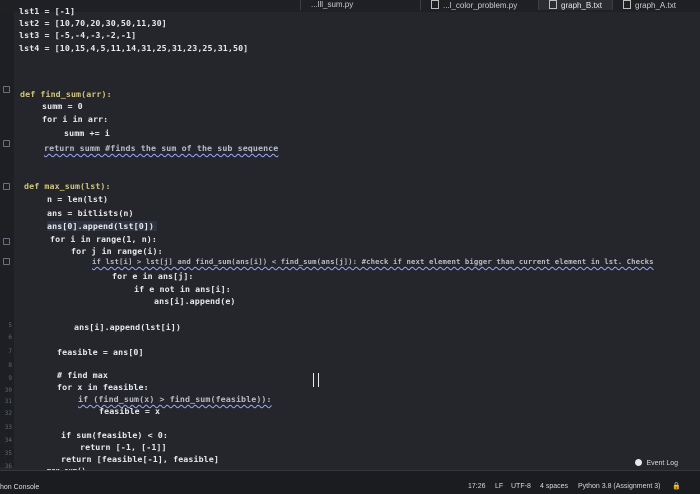 The height and width of the screenshot is (494, 700). I want to click on code-line: # find max, so click(82, 375).